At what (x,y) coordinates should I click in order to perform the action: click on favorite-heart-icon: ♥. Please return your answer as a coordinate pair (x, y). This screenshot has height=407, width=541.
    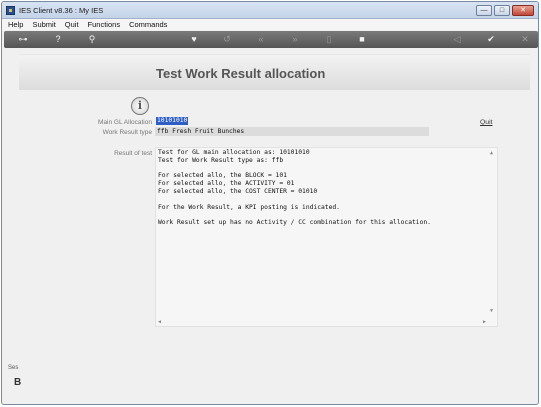
    Looking at the image, I should click on (194, 39).